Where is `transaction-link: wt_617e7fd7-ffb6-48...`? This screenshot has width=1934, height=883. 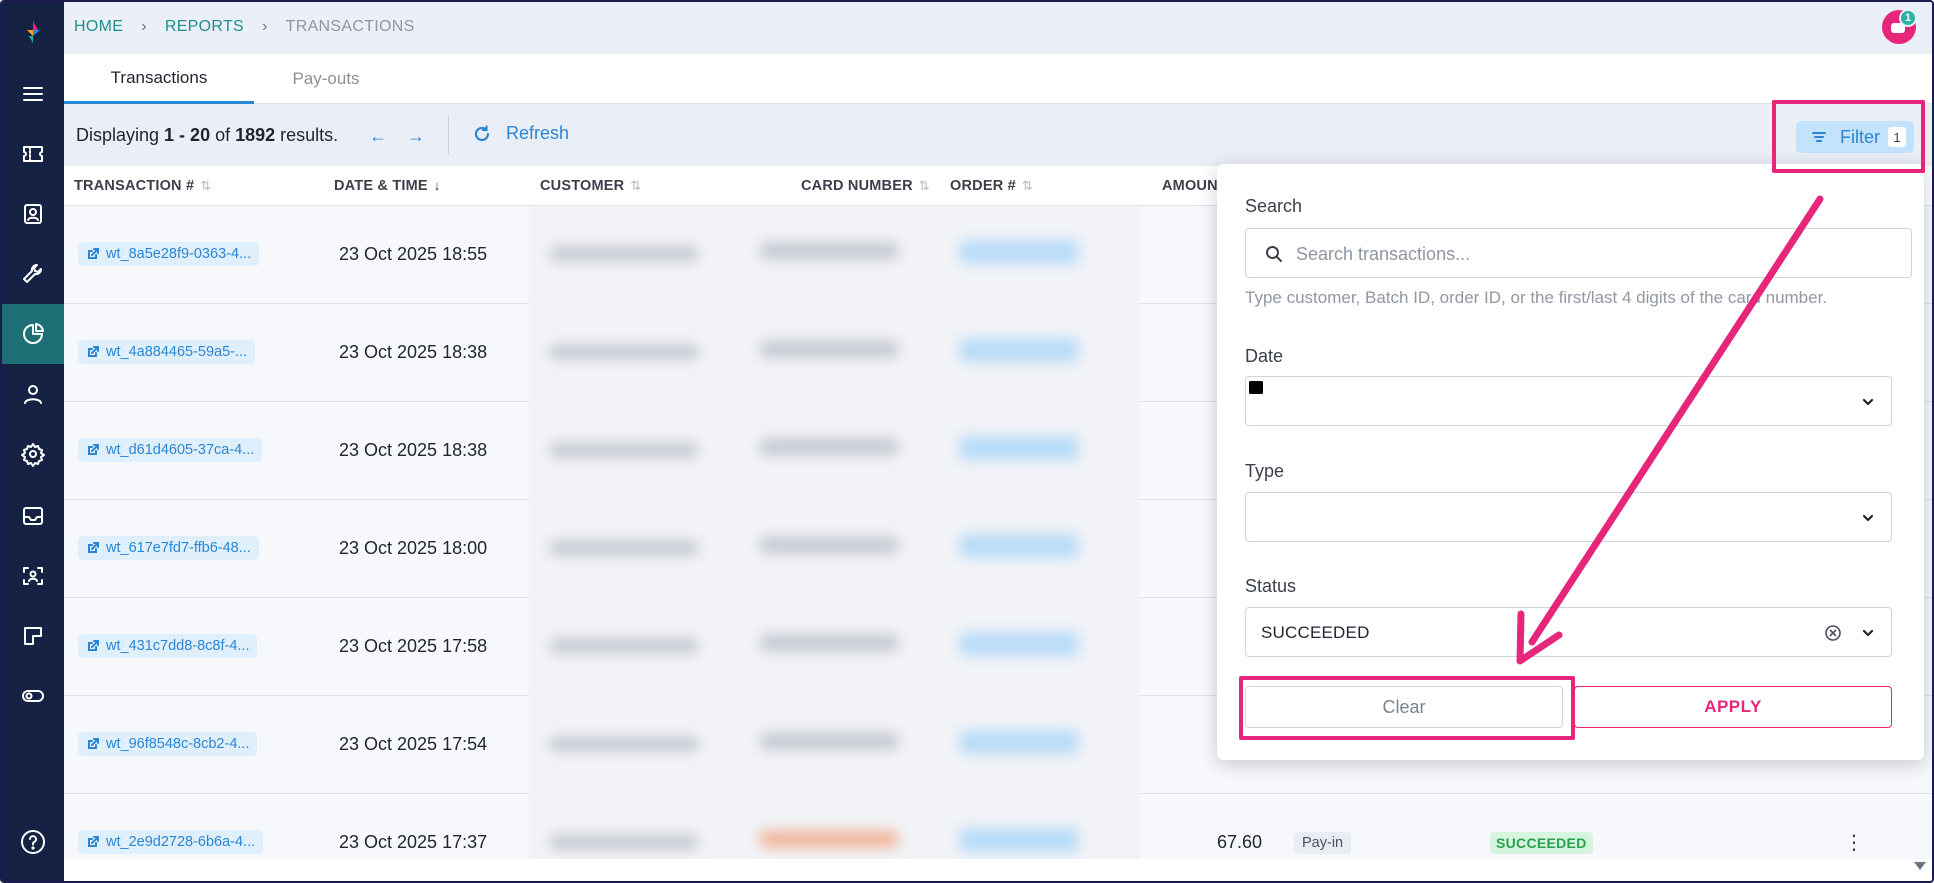 transaction-link: wt_617e7fd7-ffb6-48... is located at coordinates (168, 548).